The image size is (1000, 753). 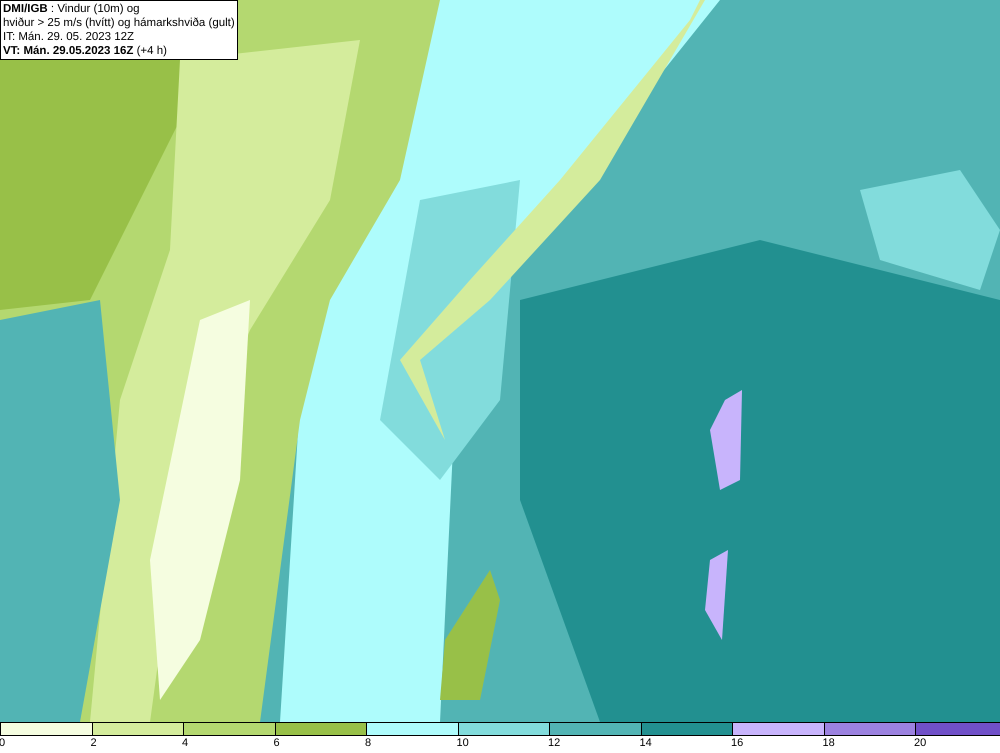 I want to click on legend-label: 6, so click(x=277, y=743).